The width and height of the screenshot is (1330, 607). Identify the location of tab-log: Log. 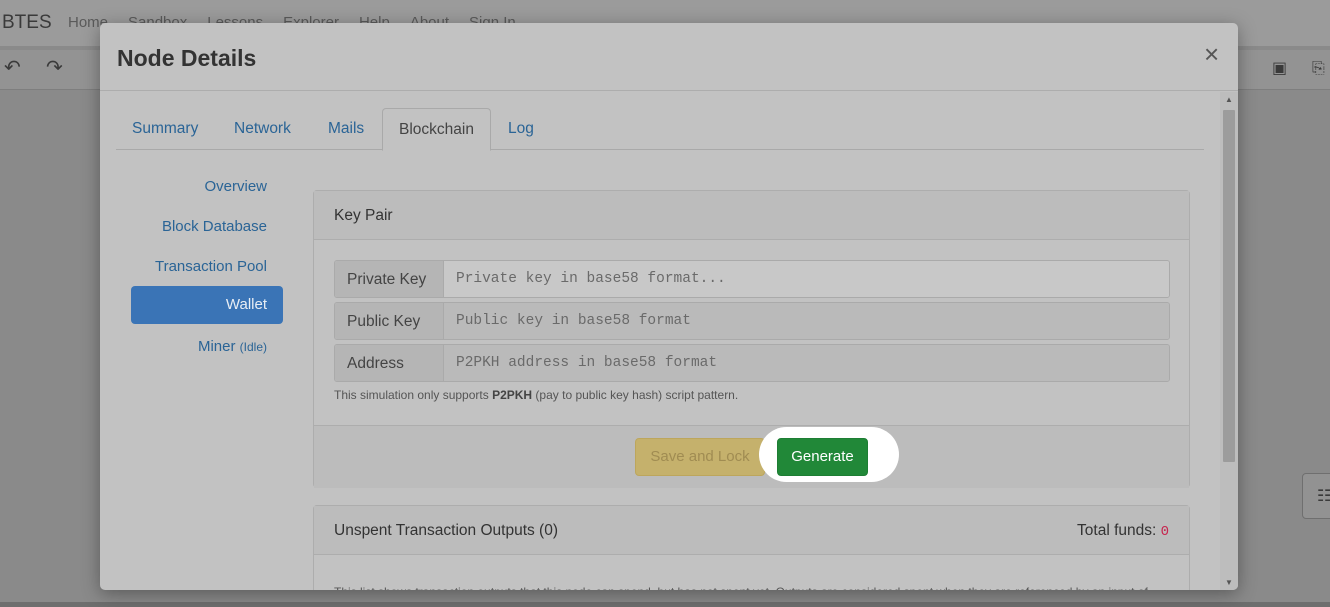
(521, 129).